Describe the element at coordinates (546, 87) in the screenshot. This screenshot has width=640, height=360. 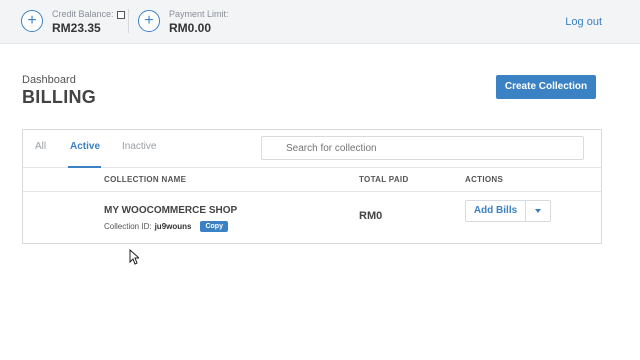
I see `create-collection-button: Create Collection` at that location.